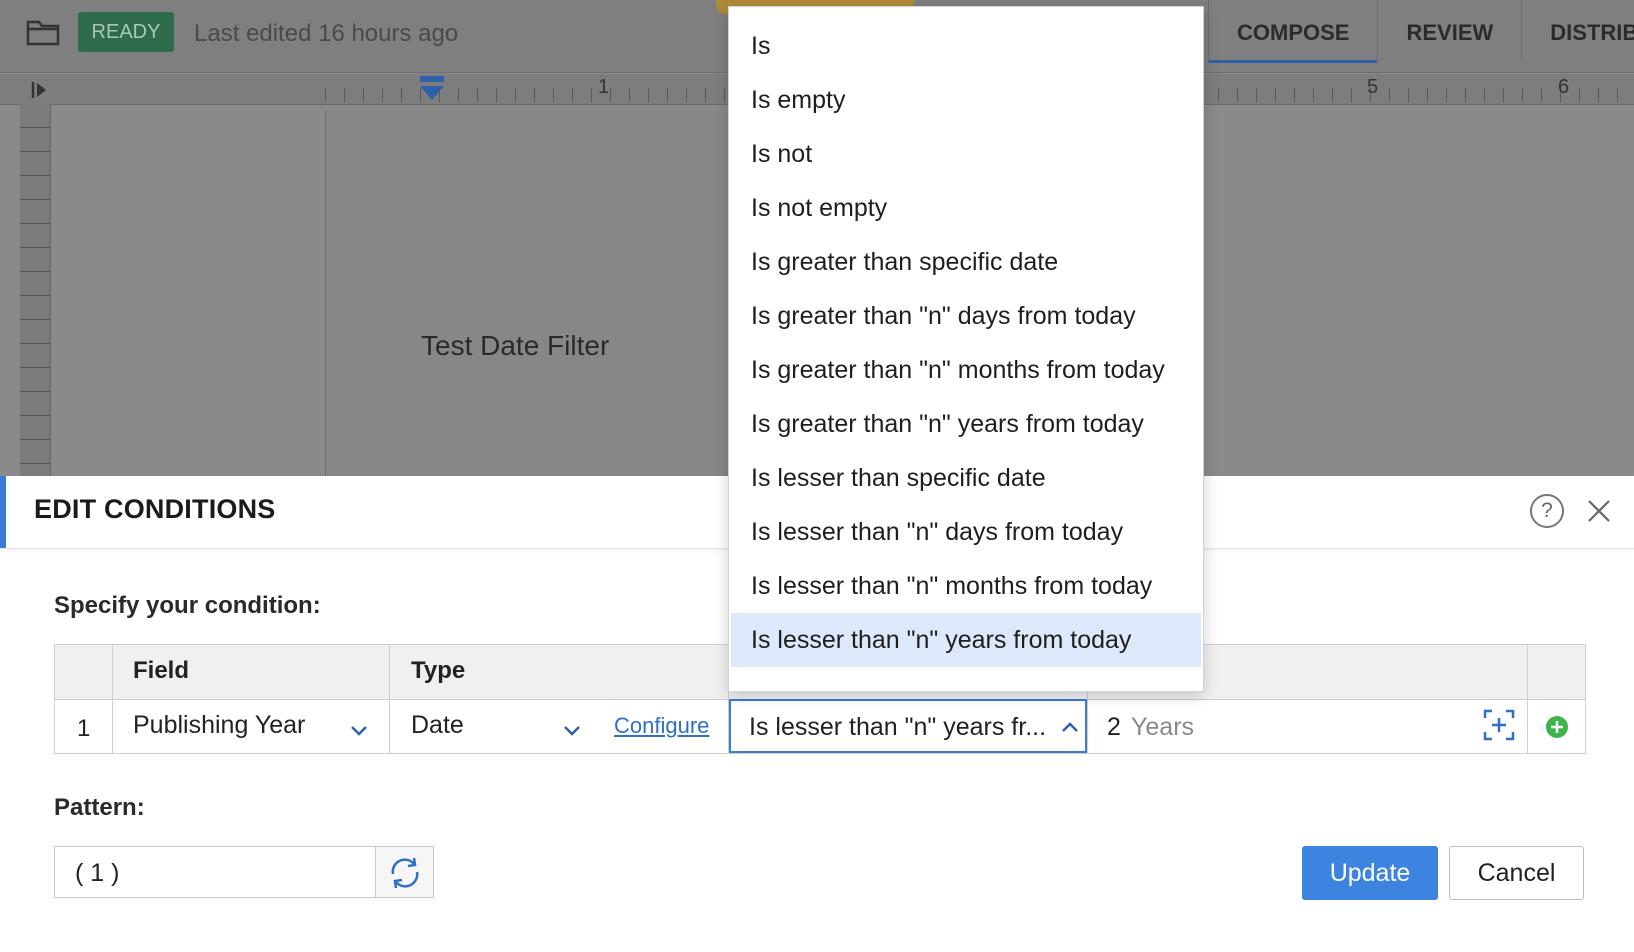  Describe the element at coordinates (966, 478) in the screenshot. I see `dropdown-option: Is lesser than specific date` at that location.